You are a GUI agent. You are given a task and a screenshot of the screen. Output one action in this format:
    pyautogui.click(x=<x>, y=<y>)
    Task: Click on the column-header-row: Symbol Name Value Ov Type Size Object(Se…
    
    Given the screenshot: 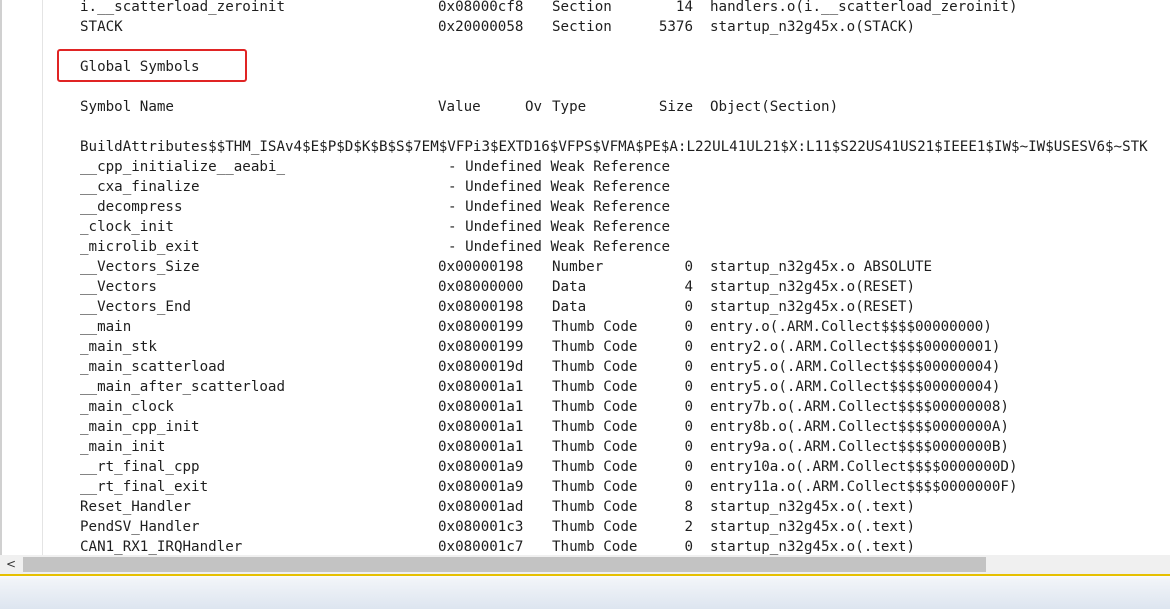 What is the action you would take?
    pyautogui.click(x=440, y=107)
    